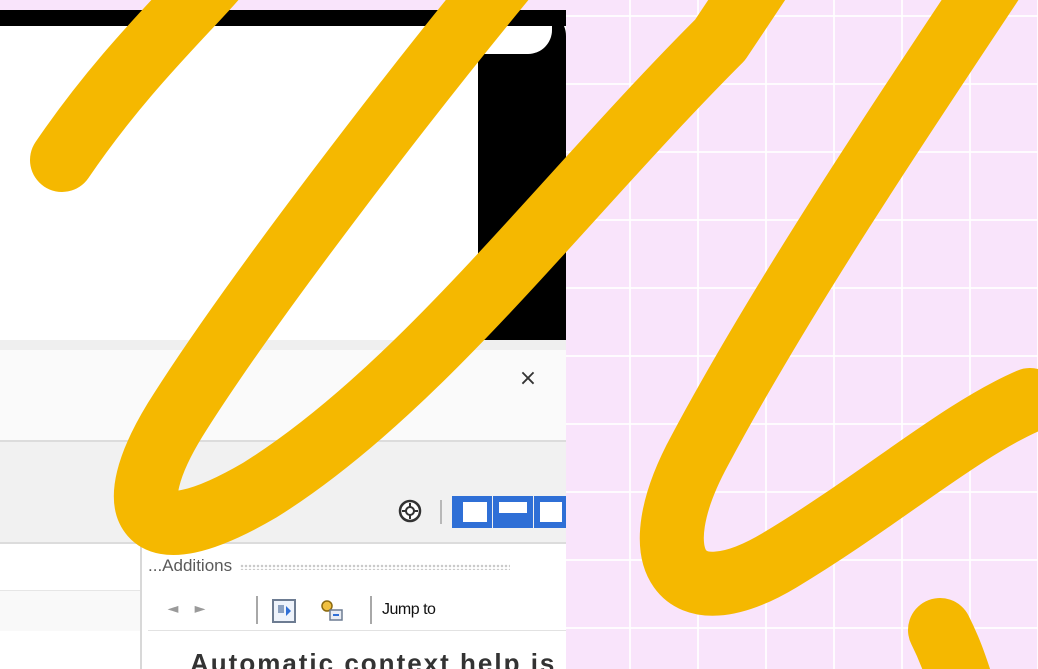 The height and width of the screenshot is (669, 1038). I want to click on sync-contents-icon, so click(284, 611).